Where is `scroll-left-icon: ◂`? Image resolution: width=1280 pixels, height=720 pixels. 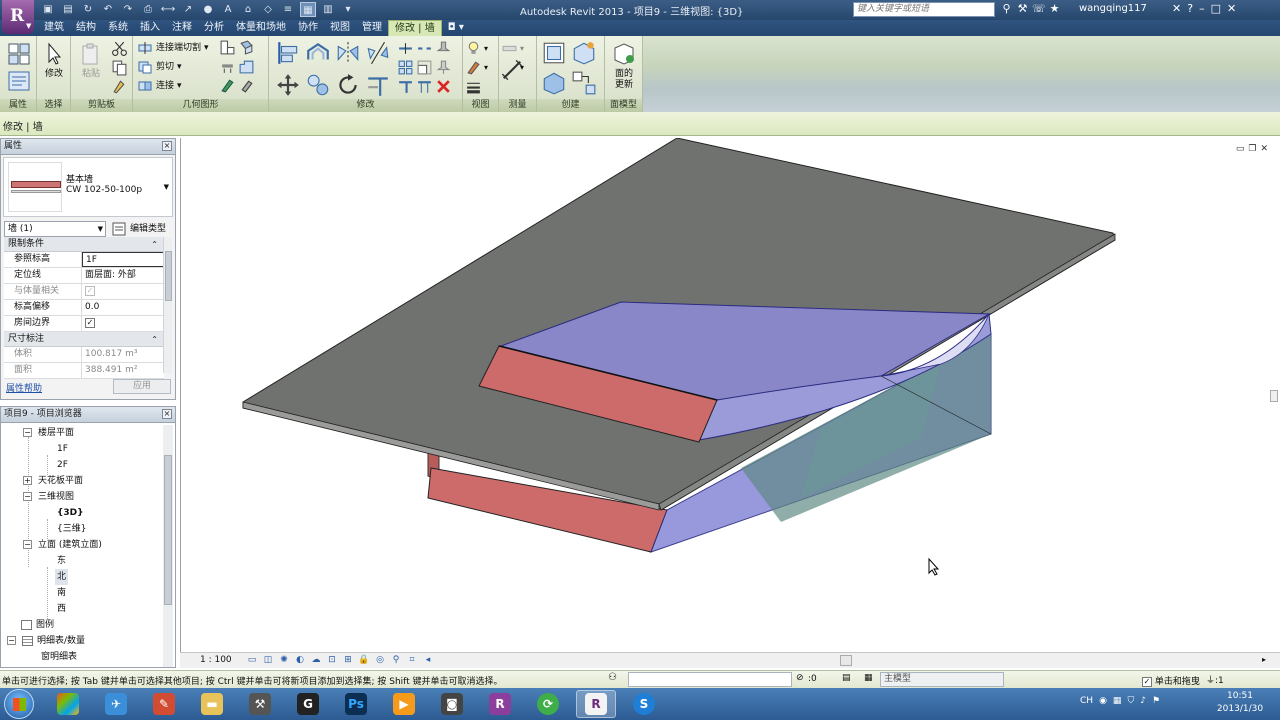 scroll-left-icon: ◂ is located at coordinates (428, 660).